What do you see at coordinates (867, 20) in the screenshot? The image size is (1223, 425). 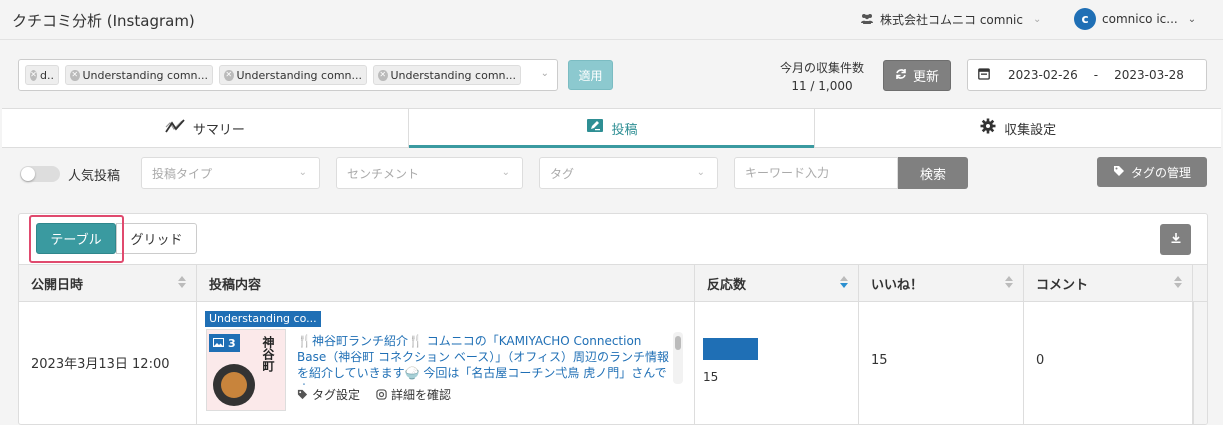 I see `users-icon` at bounding box center [867, 20].